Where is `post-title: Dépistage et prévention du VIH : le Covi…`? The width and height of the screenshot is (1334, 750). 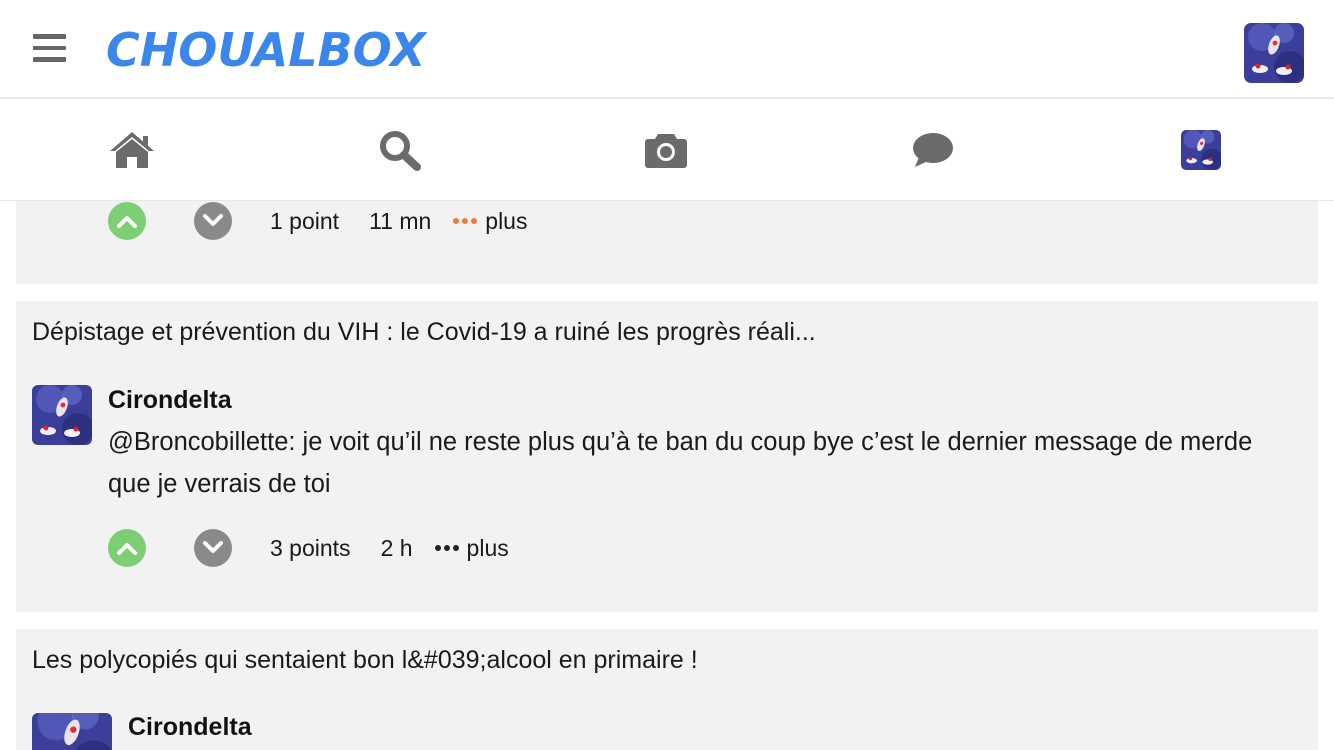 post-title: Dépistage et prévention du VIH : le Covi… is located at coordinates (424, 332).